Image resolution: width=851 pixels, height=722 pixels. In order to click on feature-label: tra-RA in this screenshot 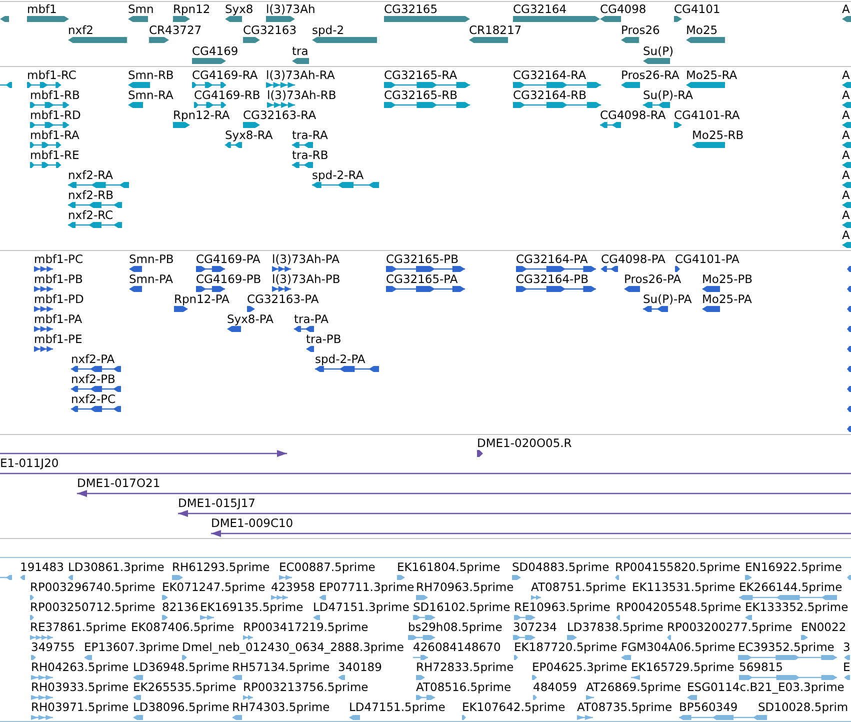, I will do `click(310, 135)`.